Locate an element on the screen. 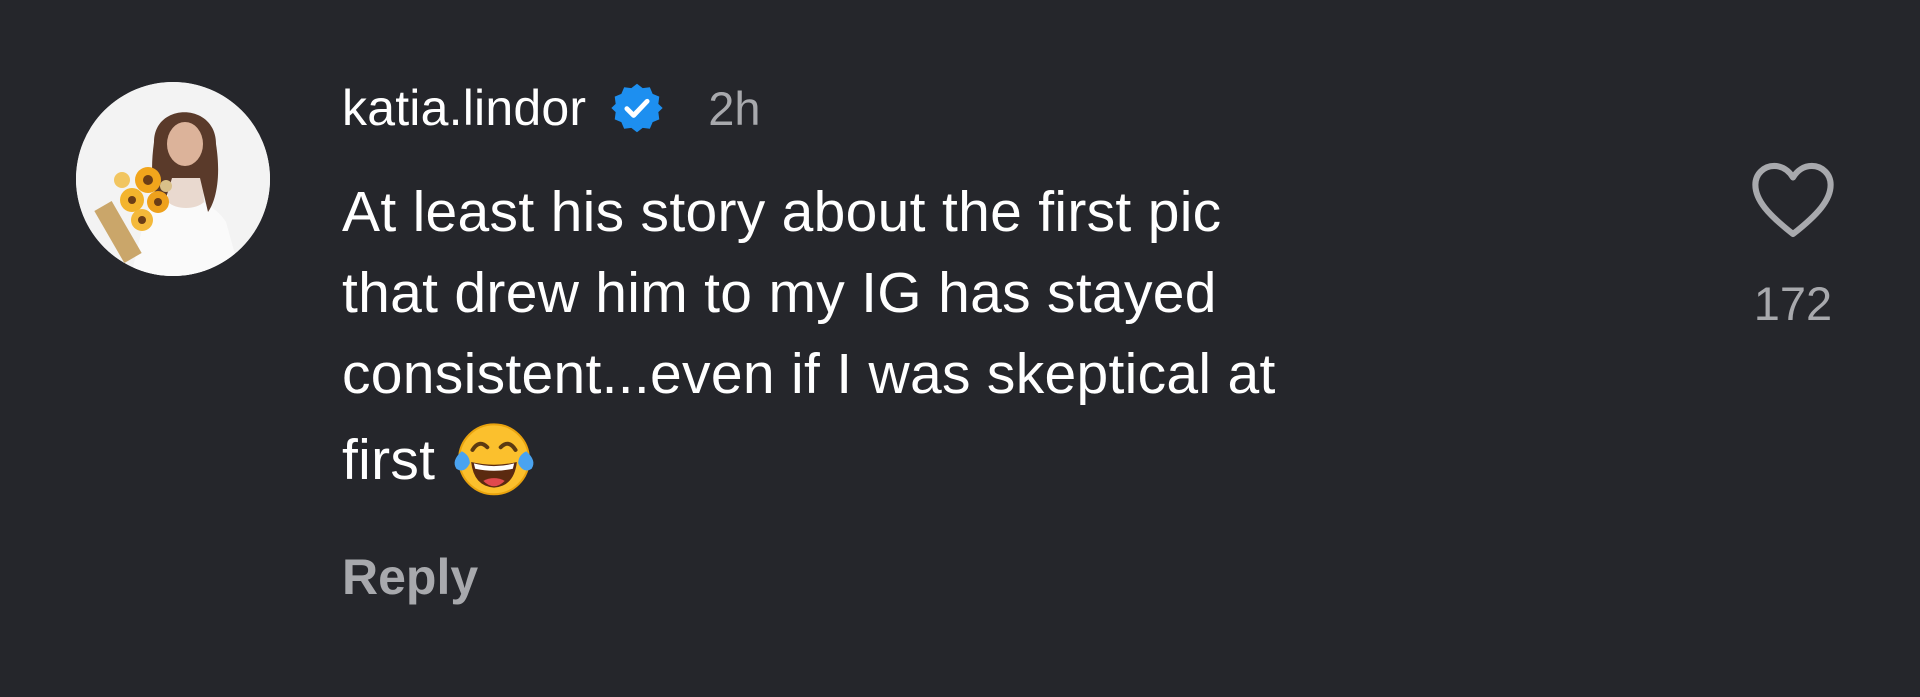  username-link: katia.lindor is located at coordinates (464, 108).